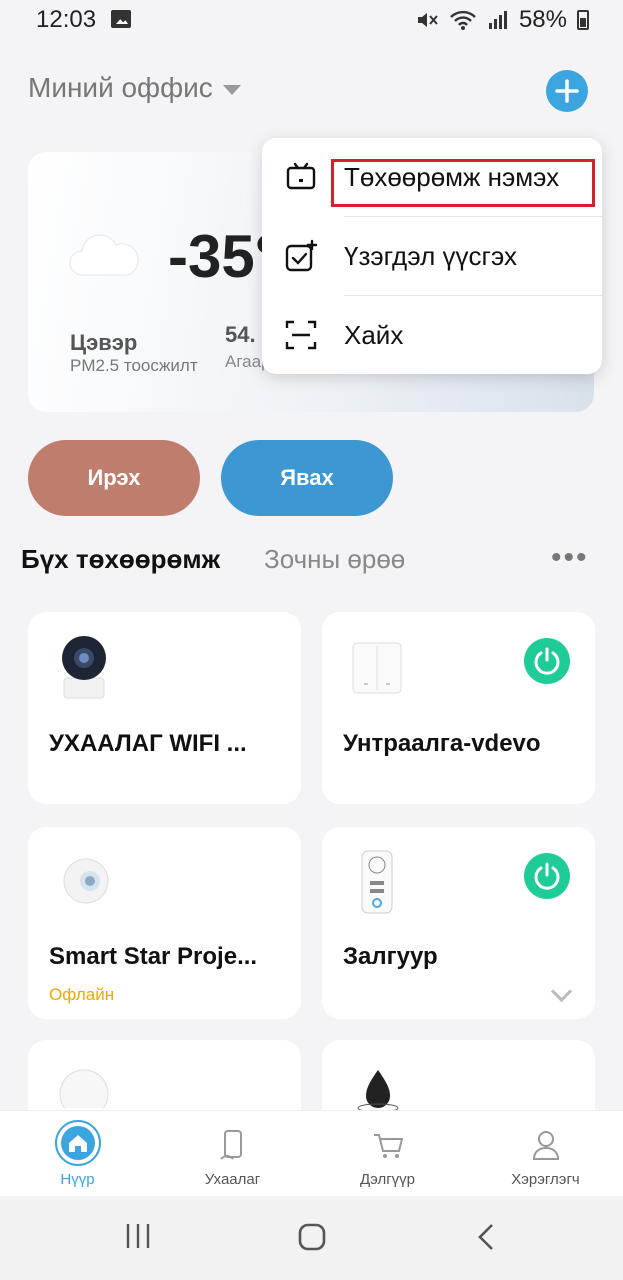 This screenshot has height=1280, width=623. What do you see at coordinates (583, 20) in the screenshot?
I see `battery-icon` at bounding box center [583, 20].